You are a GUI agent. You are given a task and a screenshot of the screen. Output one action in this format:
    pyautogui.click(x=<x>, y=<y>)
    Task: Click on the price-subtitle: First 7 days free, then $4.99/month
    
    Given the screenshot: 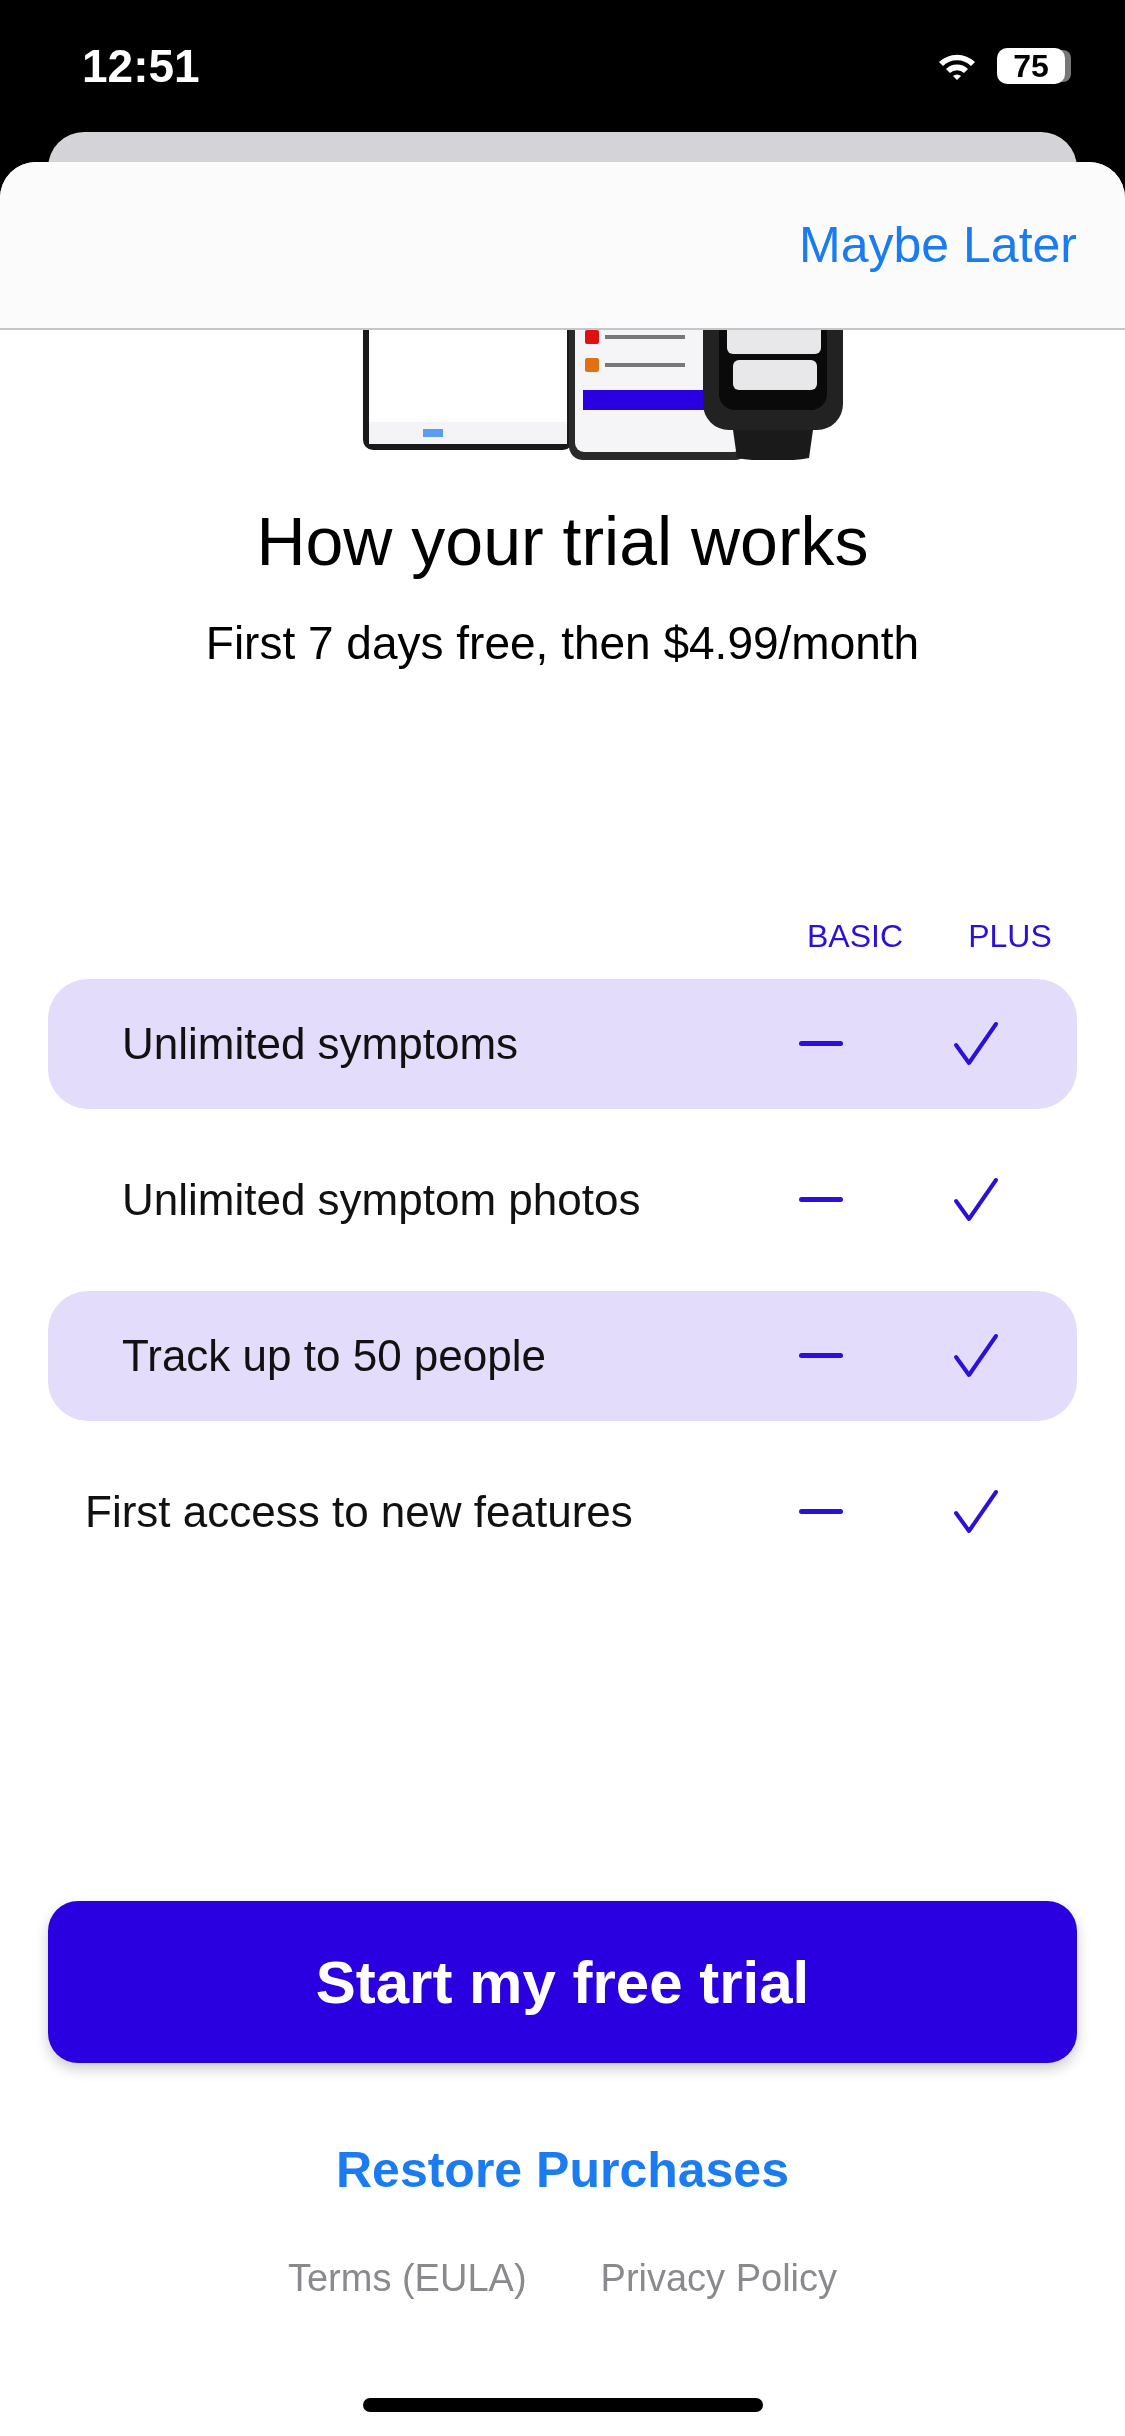 What is the action you would take?
    pyautogui.click(x=562, y=643)
    